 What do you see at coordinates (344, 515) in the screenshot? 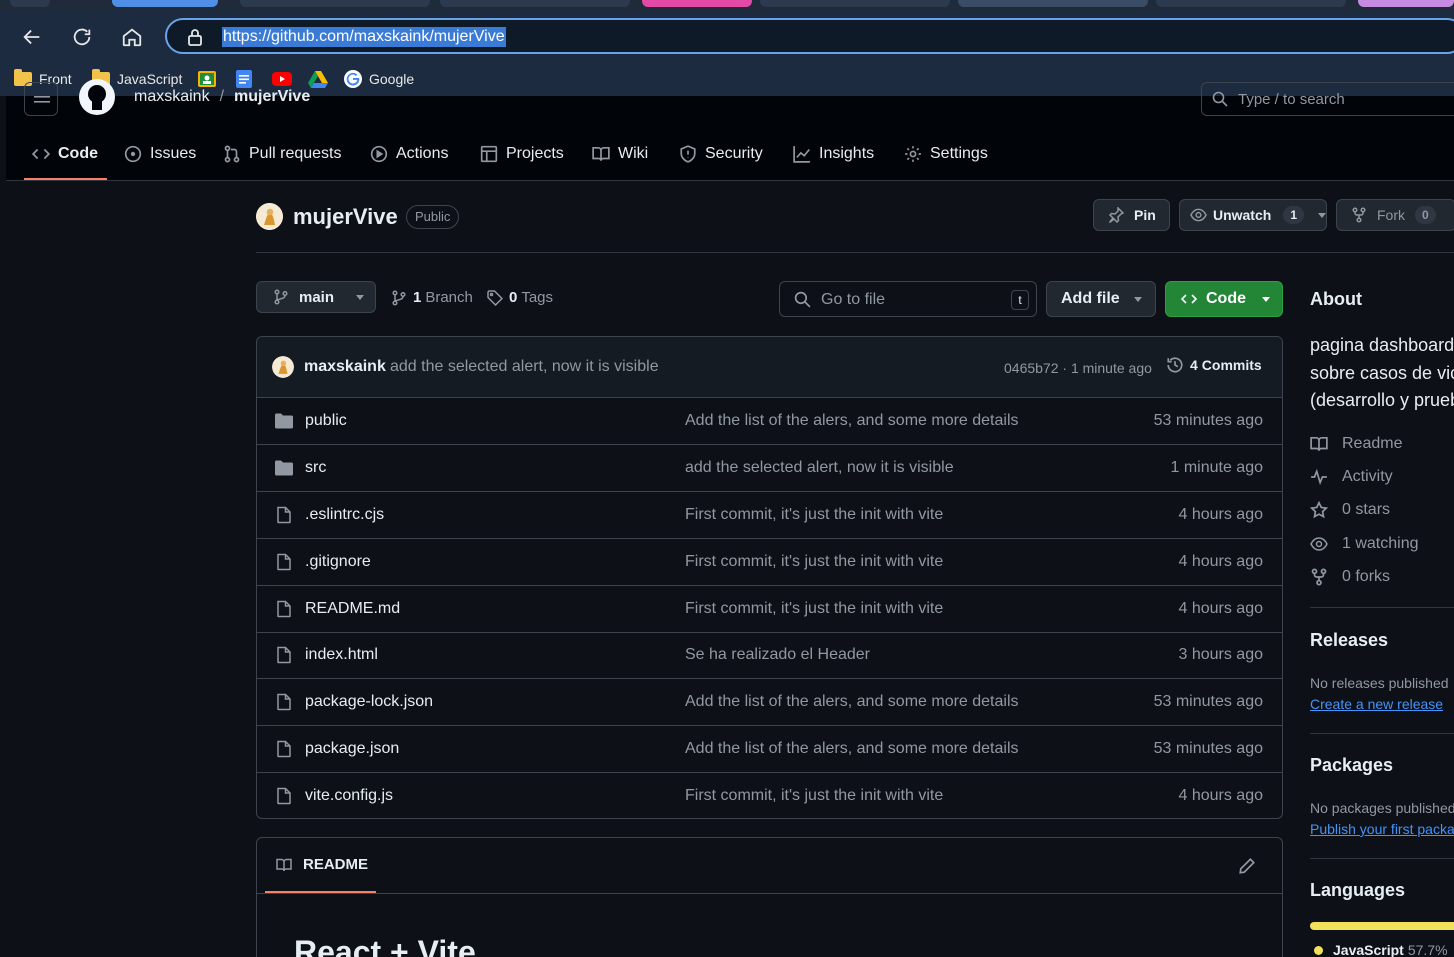
I see `file-name: .eslintrc.cjs` at bounding box center [344, 515].